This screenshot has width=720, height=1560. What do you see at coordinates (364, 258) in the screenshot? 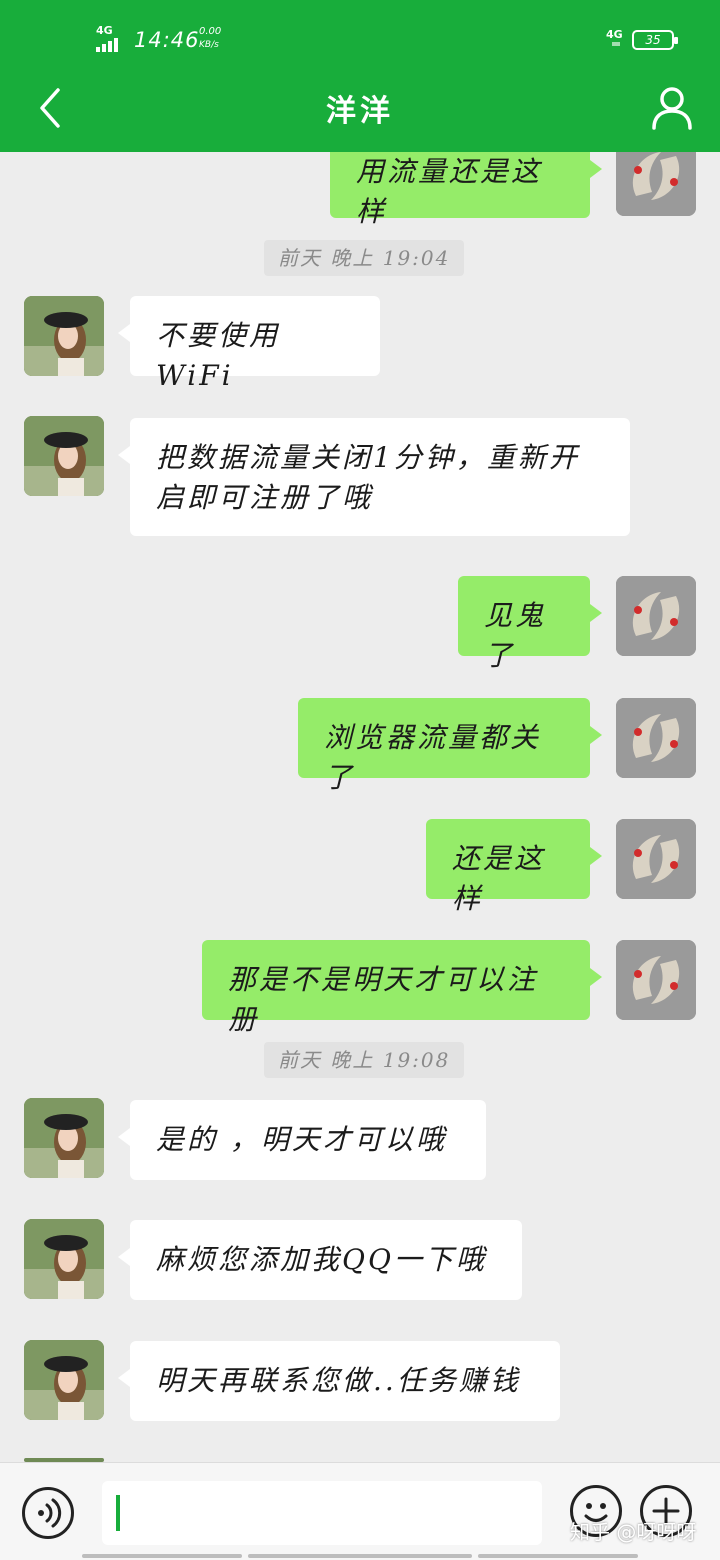
I see `timestamp: 前天 晚上 19:04` at bounding box center [364, 258].